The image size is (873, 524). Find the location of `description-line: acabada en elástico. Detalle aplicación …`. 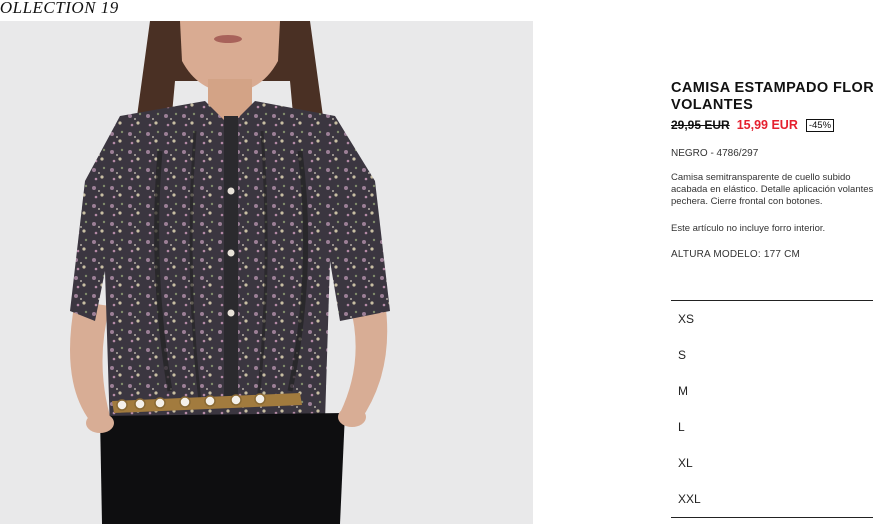

description-line: acabada en elástico. Detalle aplicación … is located at coordinates (772, 189).